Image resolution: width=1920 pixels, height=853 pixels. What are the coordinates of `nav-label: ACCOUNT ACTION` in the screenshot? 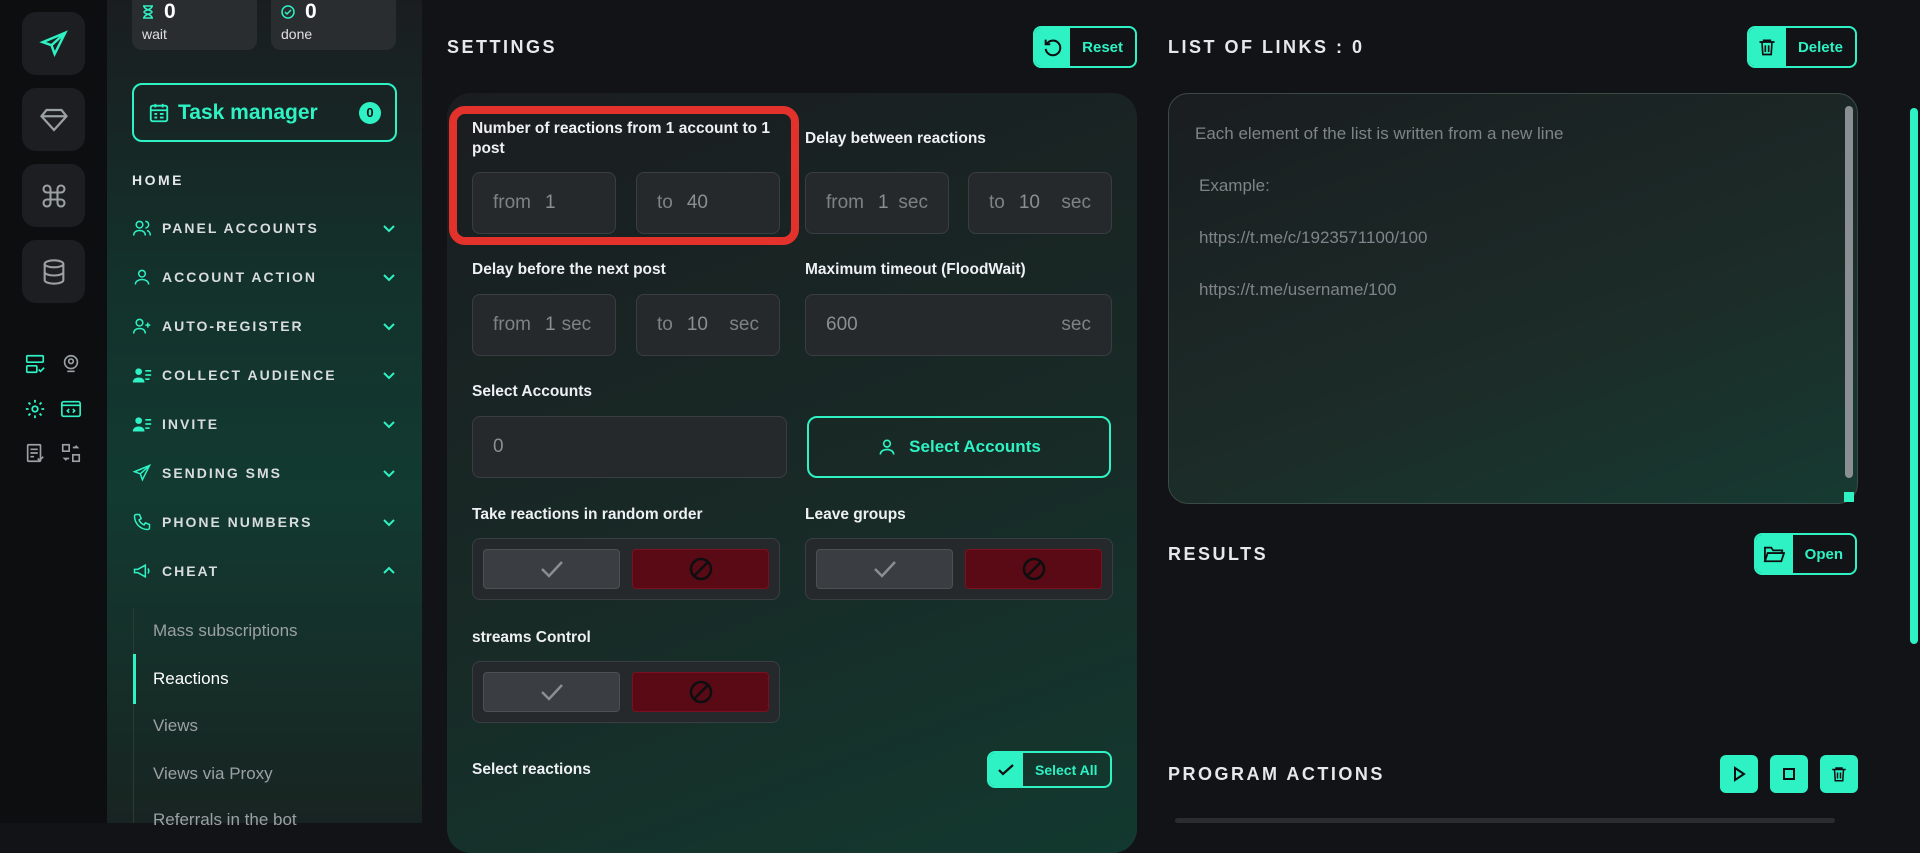 It's located at (240, 277).